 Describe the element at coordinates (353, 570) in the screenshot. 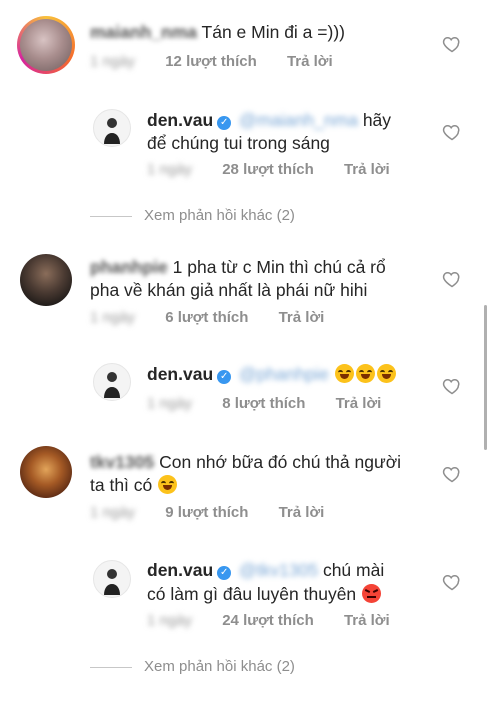

I see `comment-body: chú mài` at that location.